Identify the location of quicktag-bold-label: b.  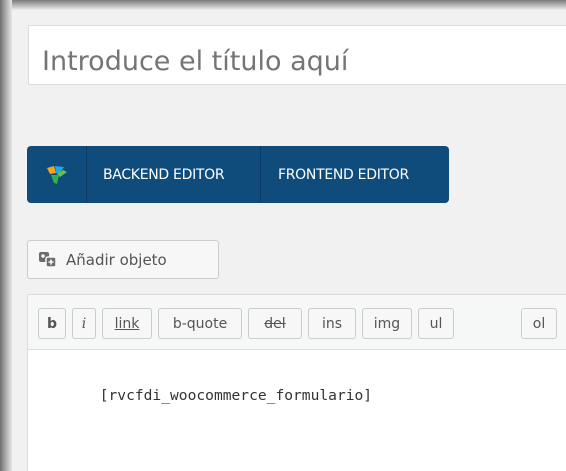
(52, 323).